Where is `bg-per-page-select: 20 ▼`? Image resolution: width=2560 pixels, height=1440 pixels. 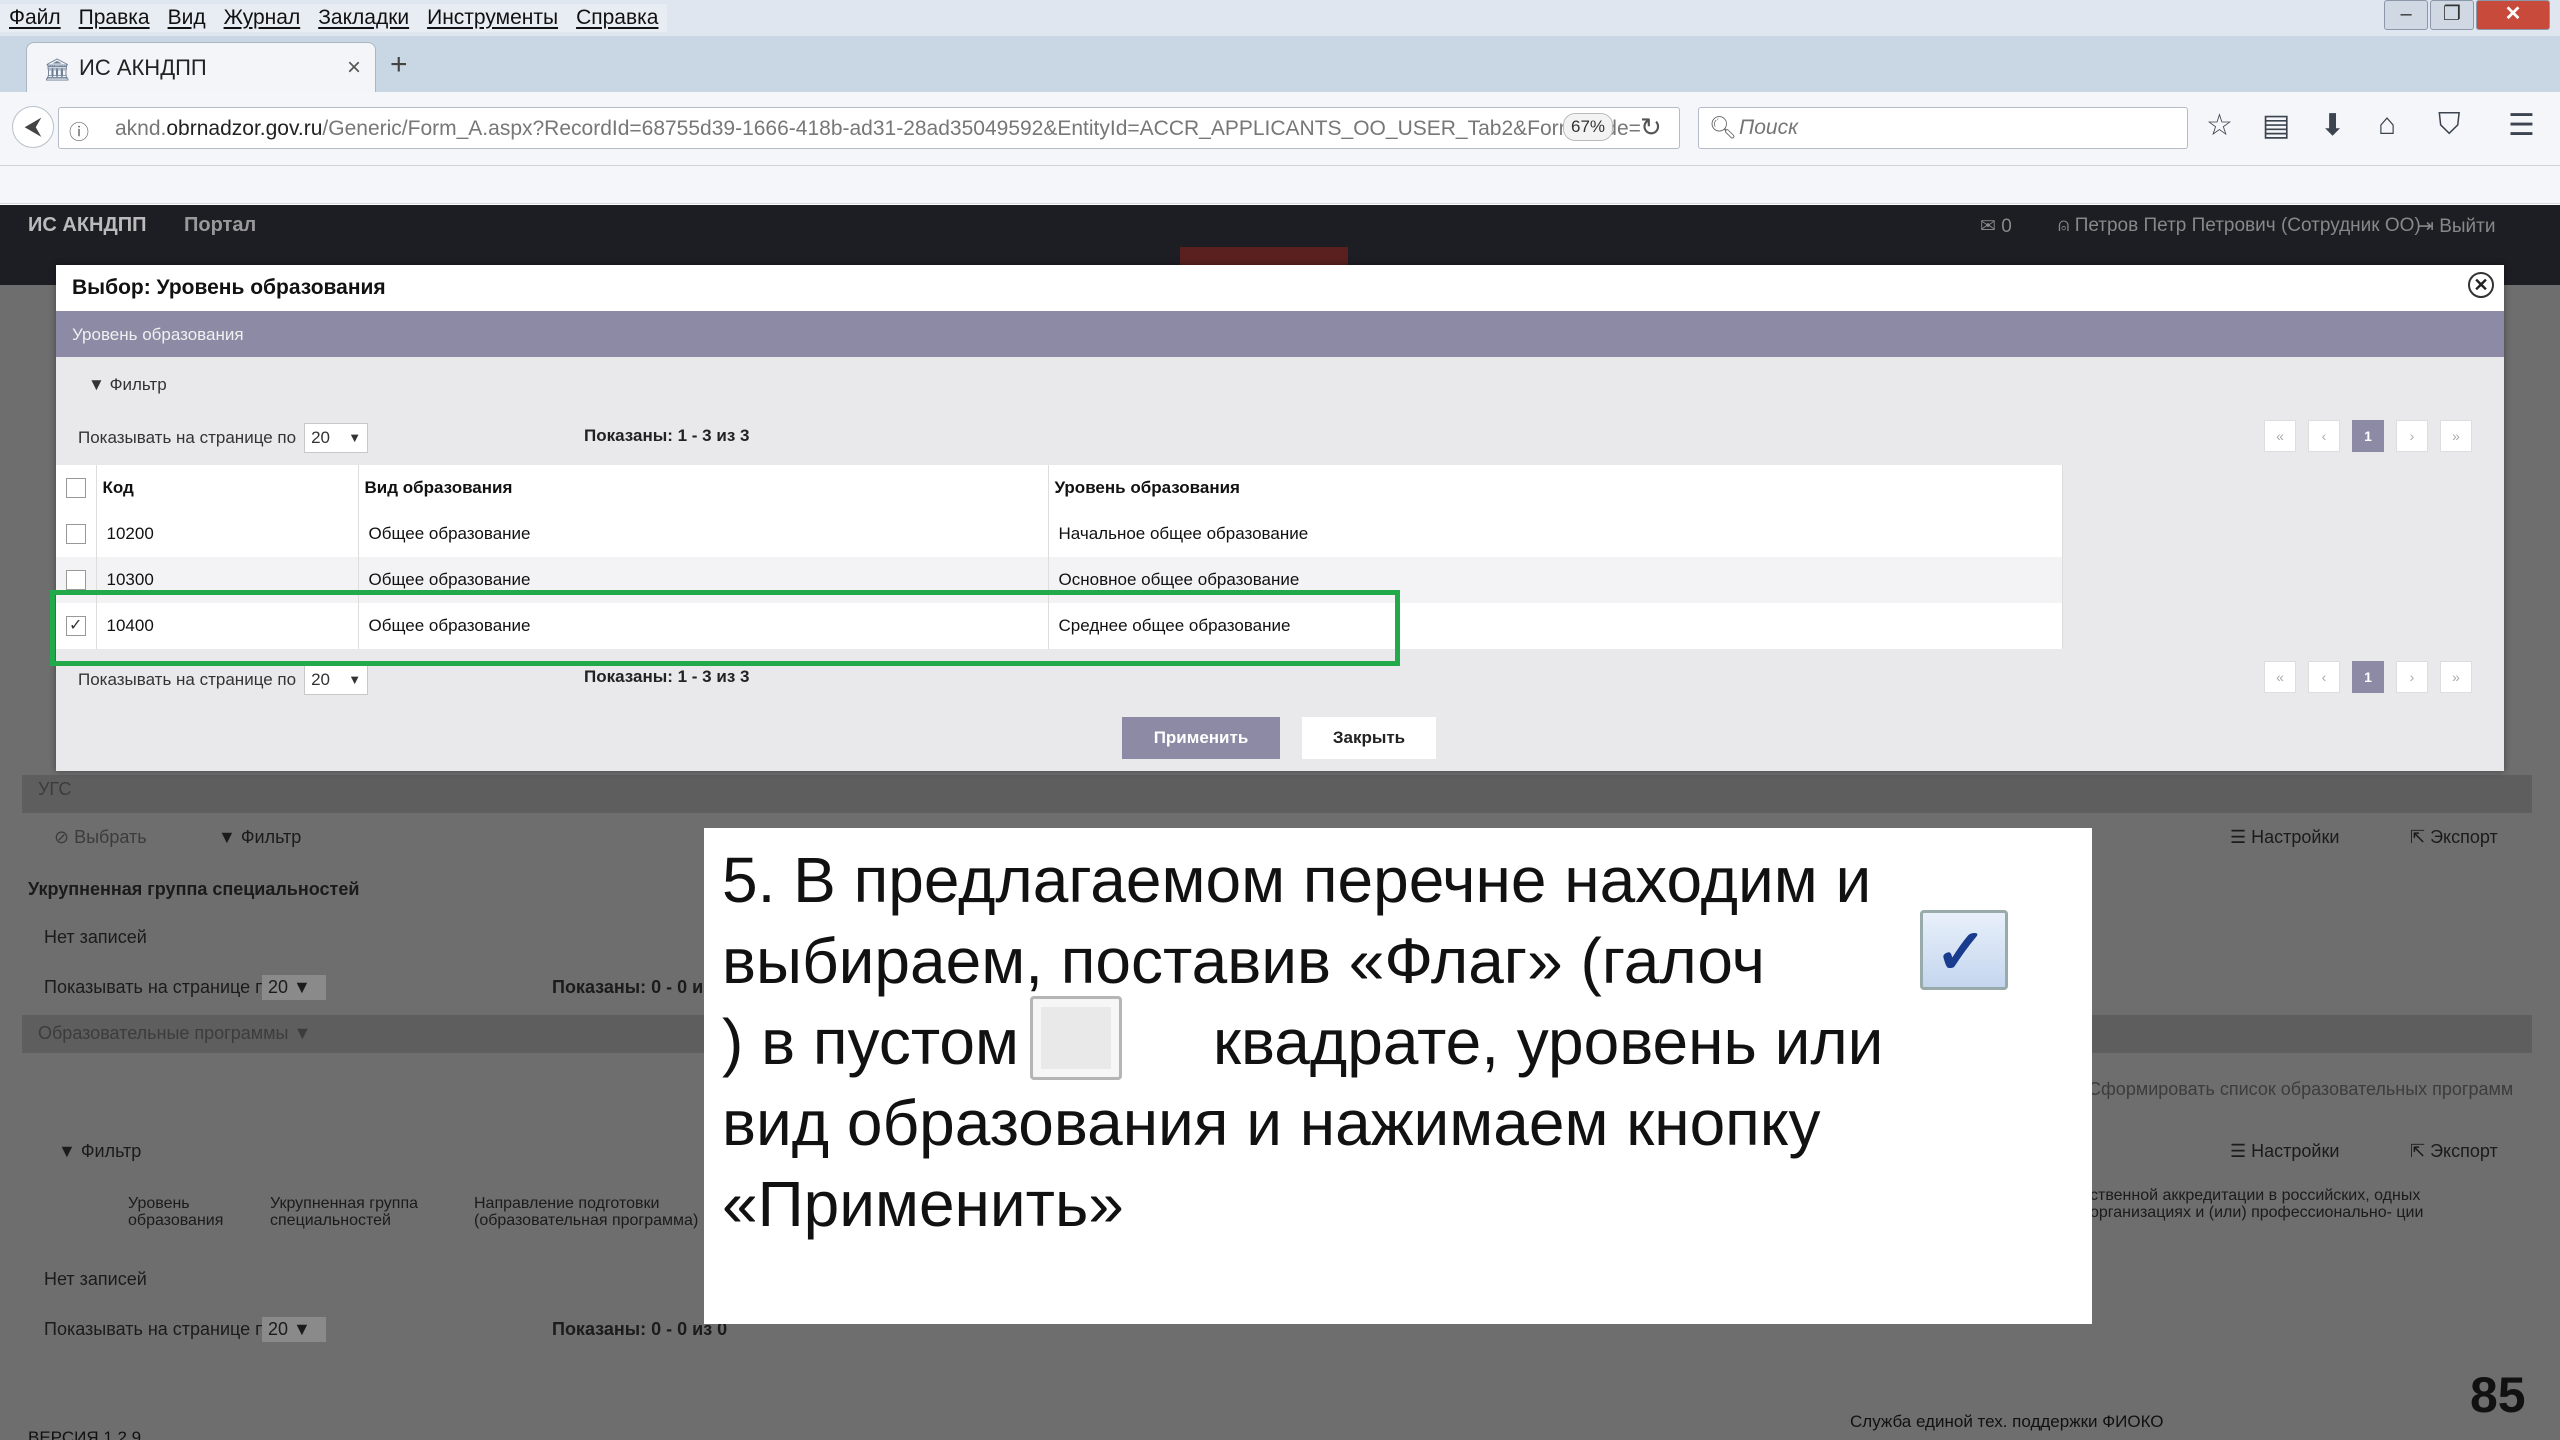
bg-per-page-select: 20 ▼ is located at coordinates (294, 987).